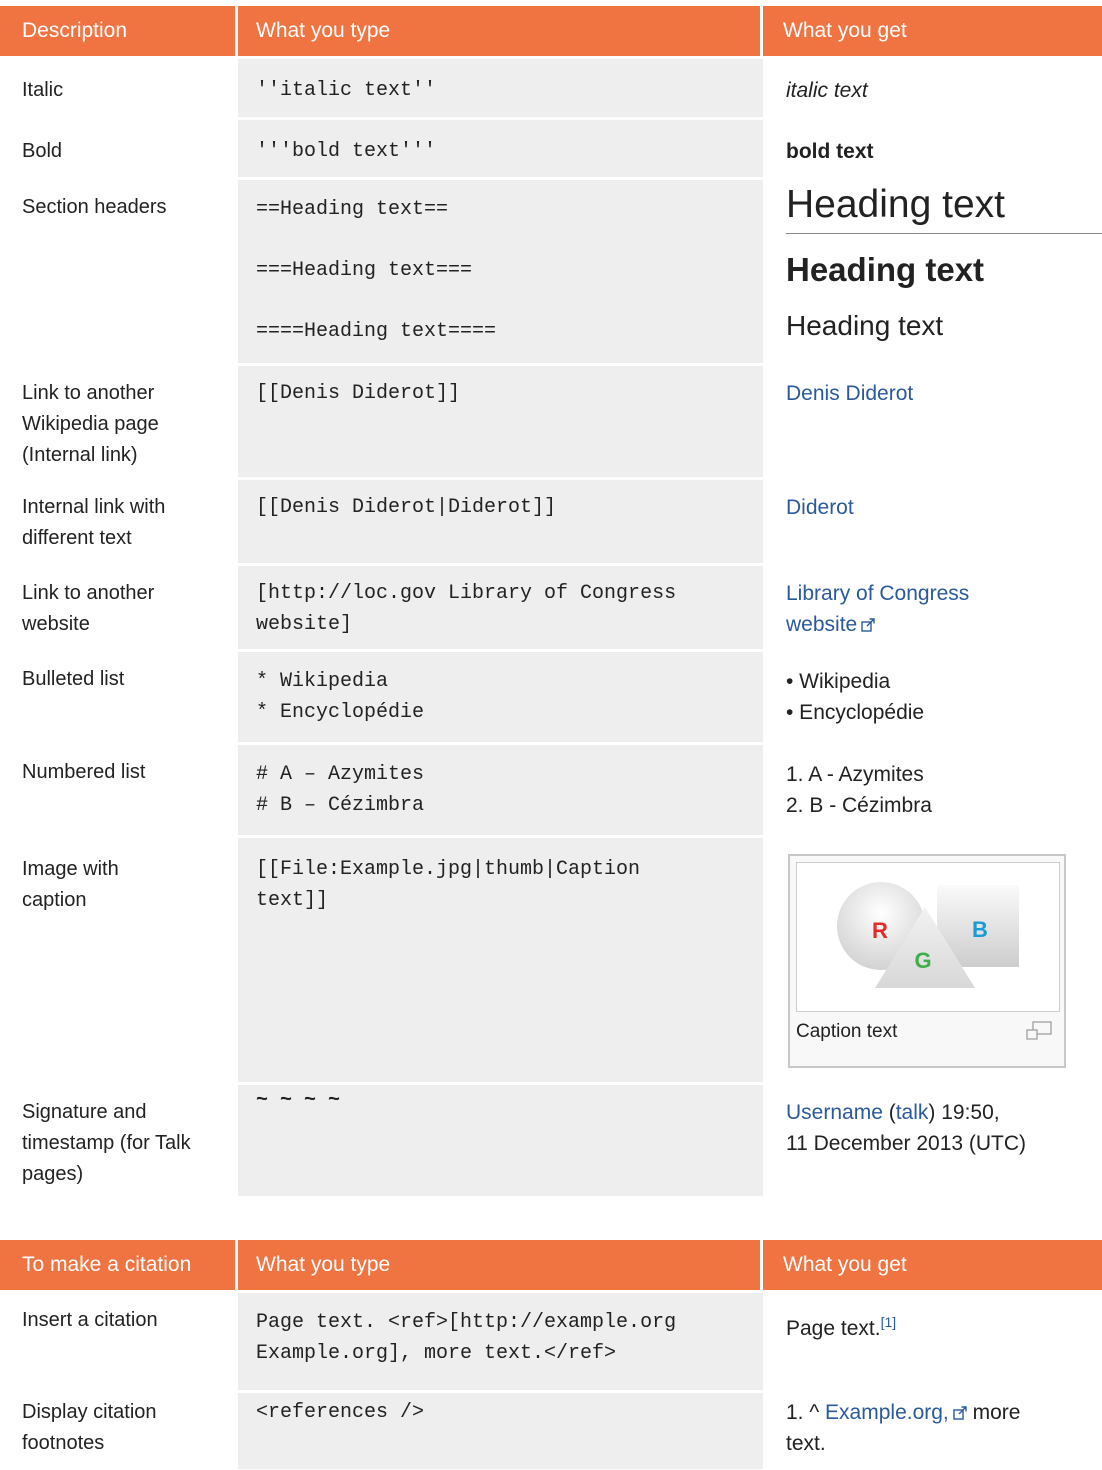 The height and width of the screenshot is (1470, 1102). I want to click on row-result: Diderot, so click(934, 521).